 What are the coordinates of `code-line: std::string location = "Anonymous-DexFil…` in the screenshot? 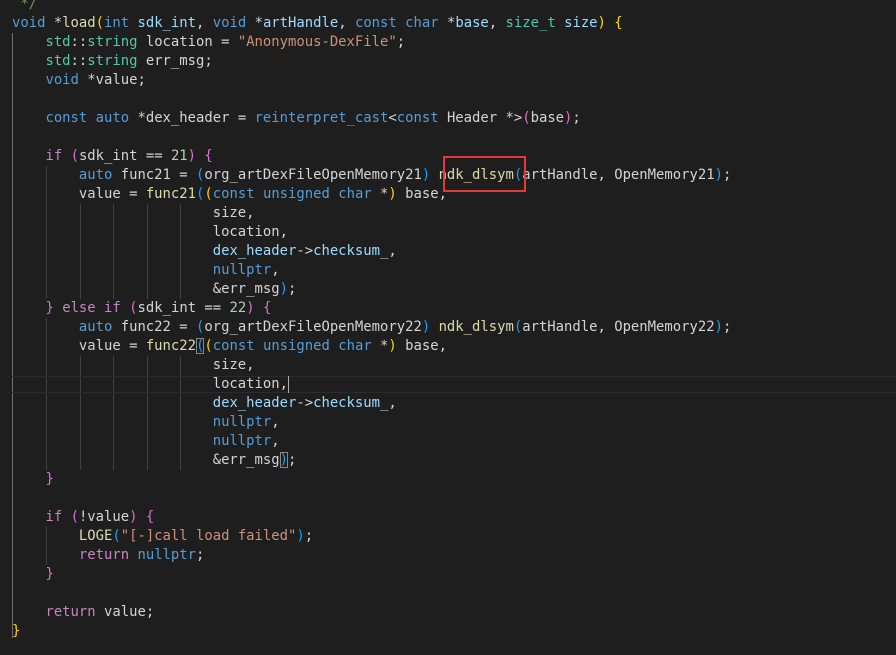 It's located at (371, 42).